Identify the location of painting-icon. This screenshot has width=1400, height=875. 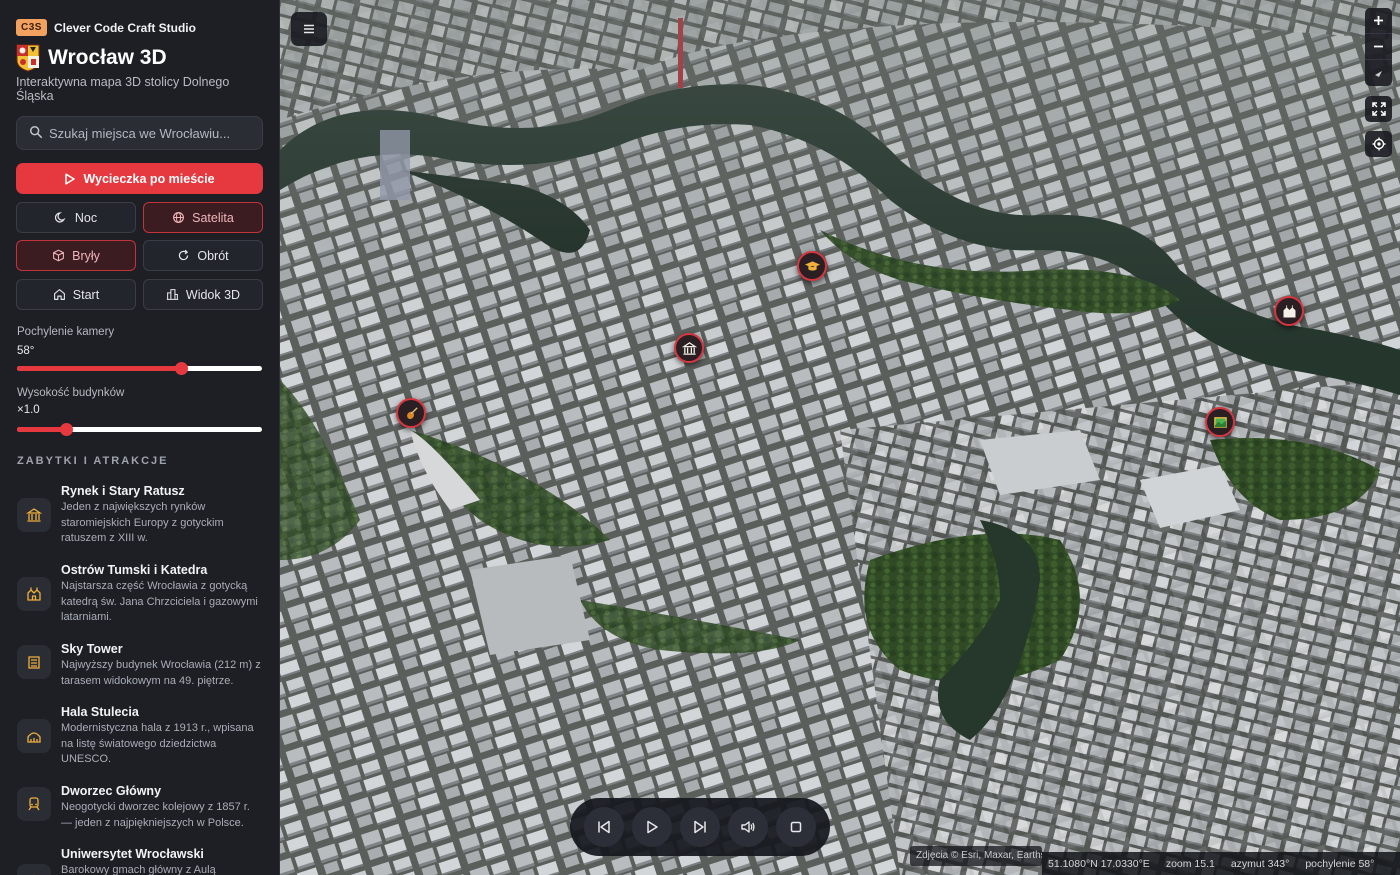
(1220, 422).